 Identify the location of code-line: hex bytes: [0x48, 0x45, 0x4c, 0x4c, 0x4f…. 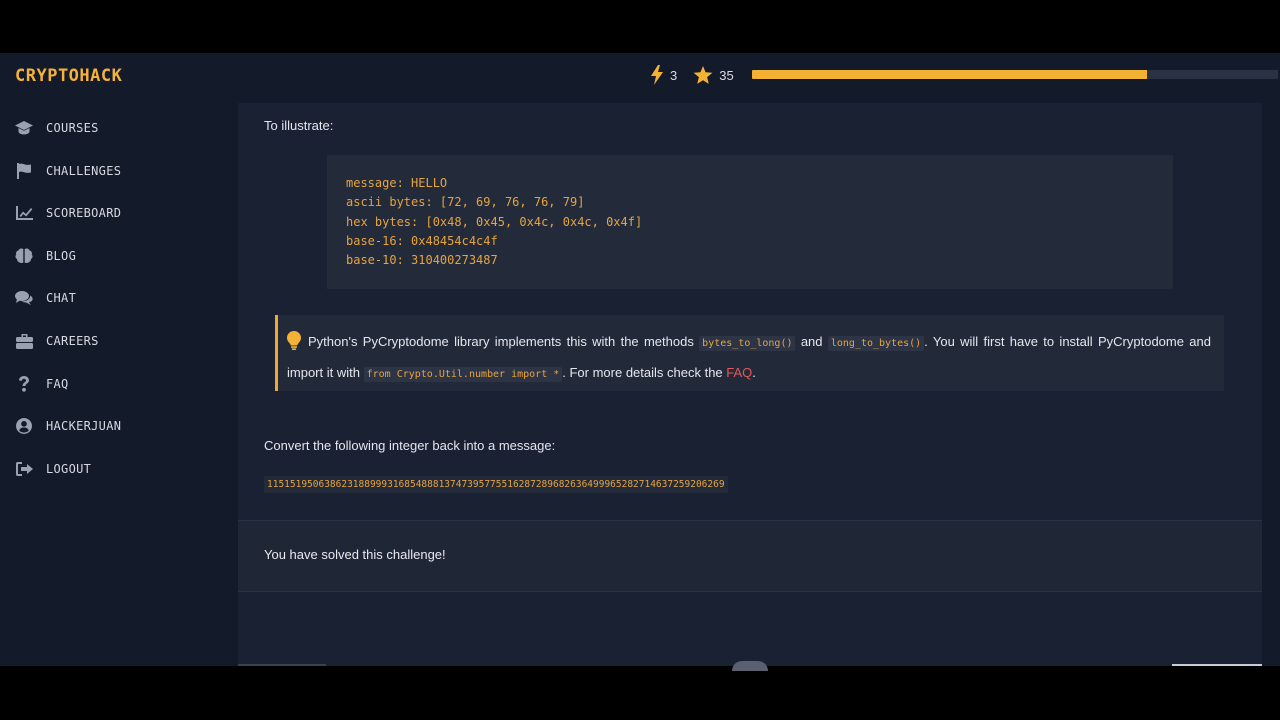
(494, 221).